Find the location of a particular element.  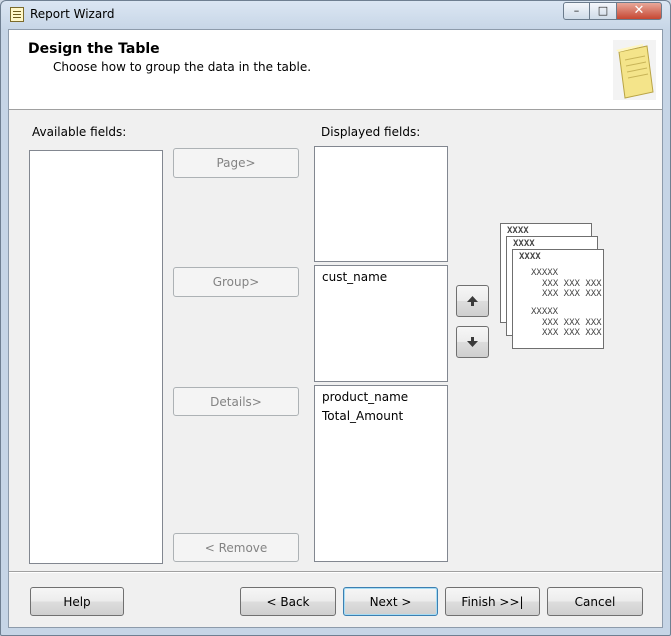

finish-button: Finish >>| is located at coordinates (492, 601).